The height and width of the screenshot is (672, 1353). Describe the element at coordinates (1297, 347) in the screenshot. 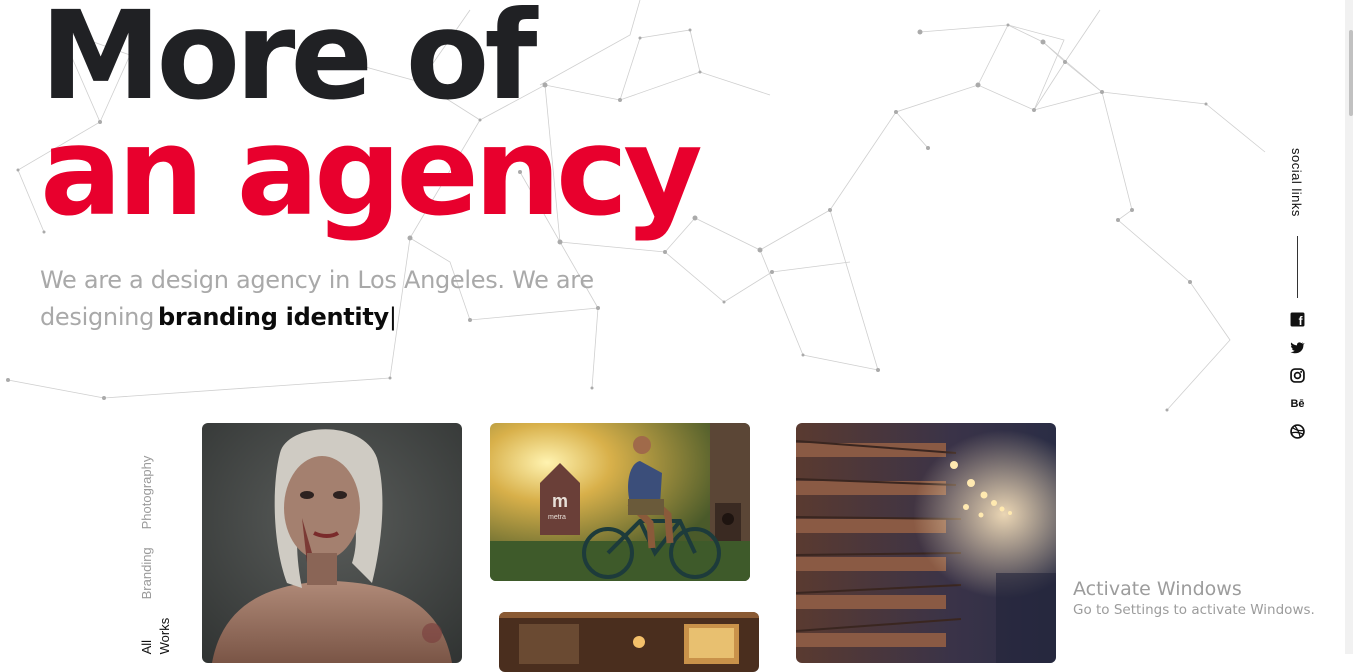

I see `twitter-icon` at that location.